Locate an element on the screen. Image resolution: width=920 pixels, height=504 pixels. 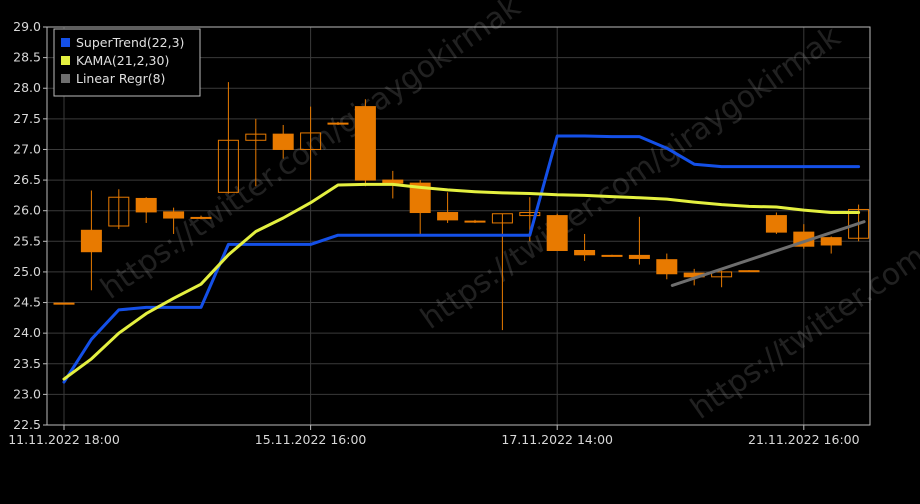
y-tick-label: 25.5 is located at coordinates (27, 240).